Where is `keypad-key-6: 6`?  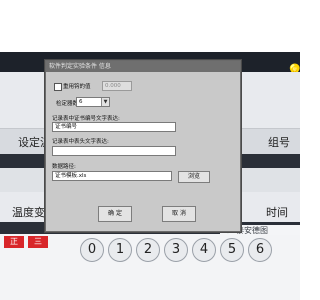 keypad-key-6: 6 is located at coordinates (260, 250).